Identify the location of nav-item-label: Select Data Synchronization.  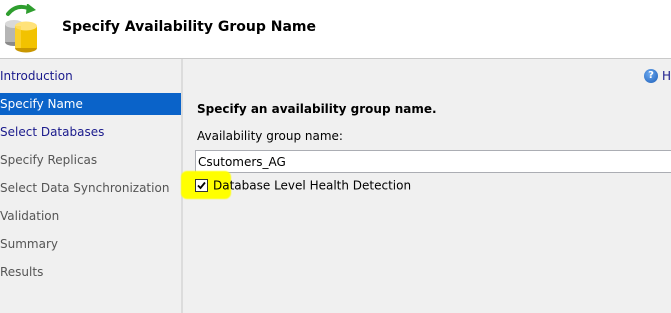
(85, 188).